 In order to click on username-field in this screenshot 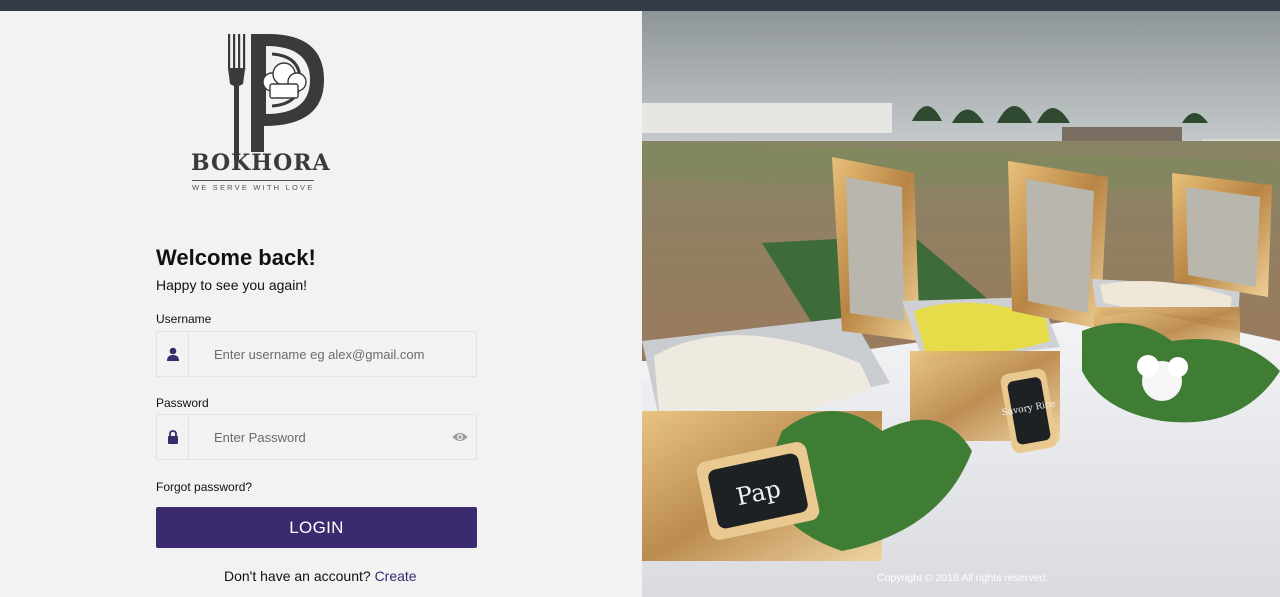, I will do `click(316, 354)`.